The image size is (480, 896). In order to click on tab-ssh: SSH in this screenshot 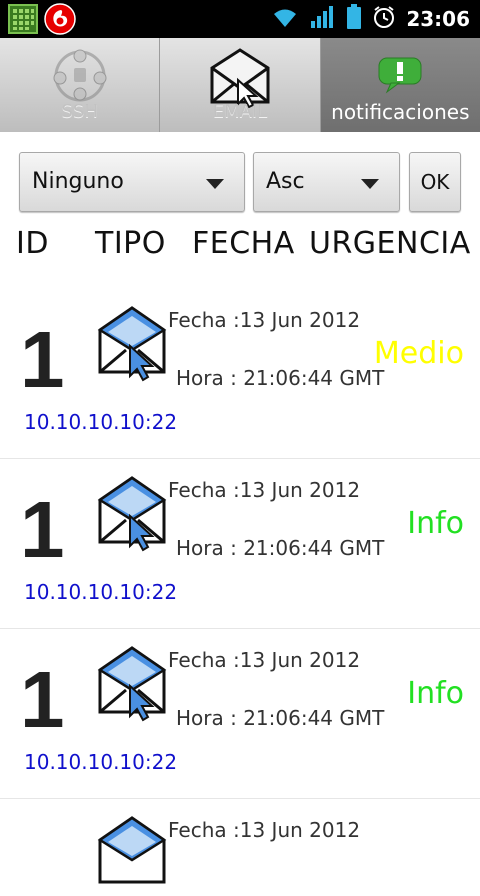, I will do `click(80, 85)`.